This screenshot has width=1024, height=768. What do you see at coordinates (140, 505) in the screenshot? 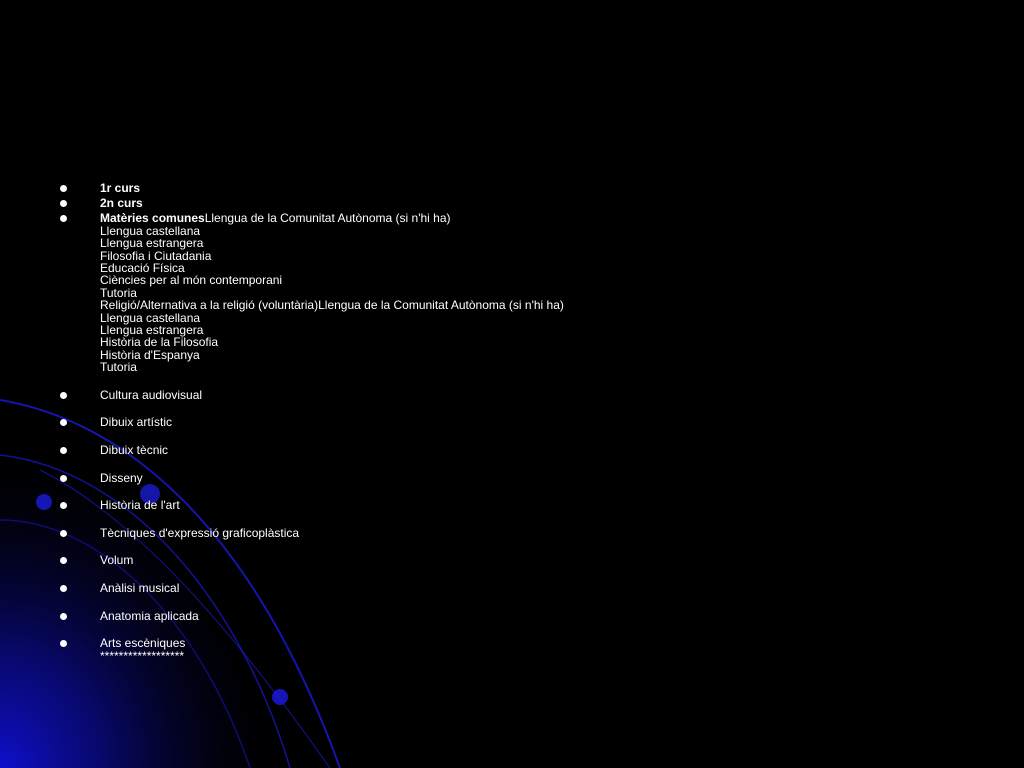
I see `list-item-text: Història de l'art` at bounding box center [140, 505].